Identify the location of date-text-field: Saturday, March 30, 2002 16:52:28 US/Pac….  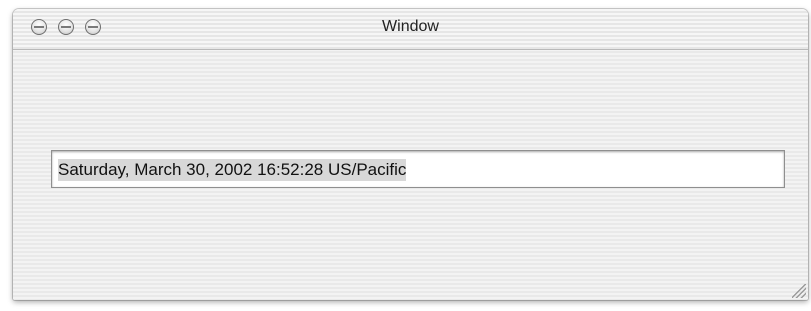
(418, 169).